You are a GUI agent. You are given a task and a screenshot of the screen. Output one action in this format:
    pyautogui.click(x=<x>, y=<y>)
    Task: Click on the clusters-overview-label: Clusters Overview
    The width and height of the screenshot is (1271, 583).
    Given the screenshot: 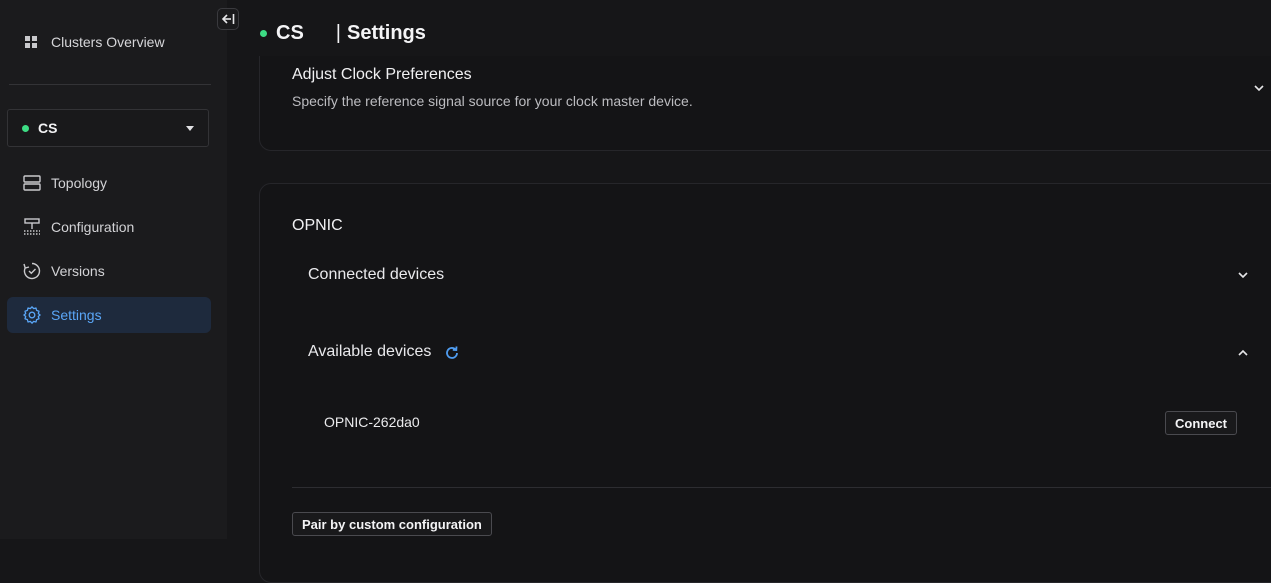 What is the action you would take?
    pyautogui.click(x=108, y=42)
    